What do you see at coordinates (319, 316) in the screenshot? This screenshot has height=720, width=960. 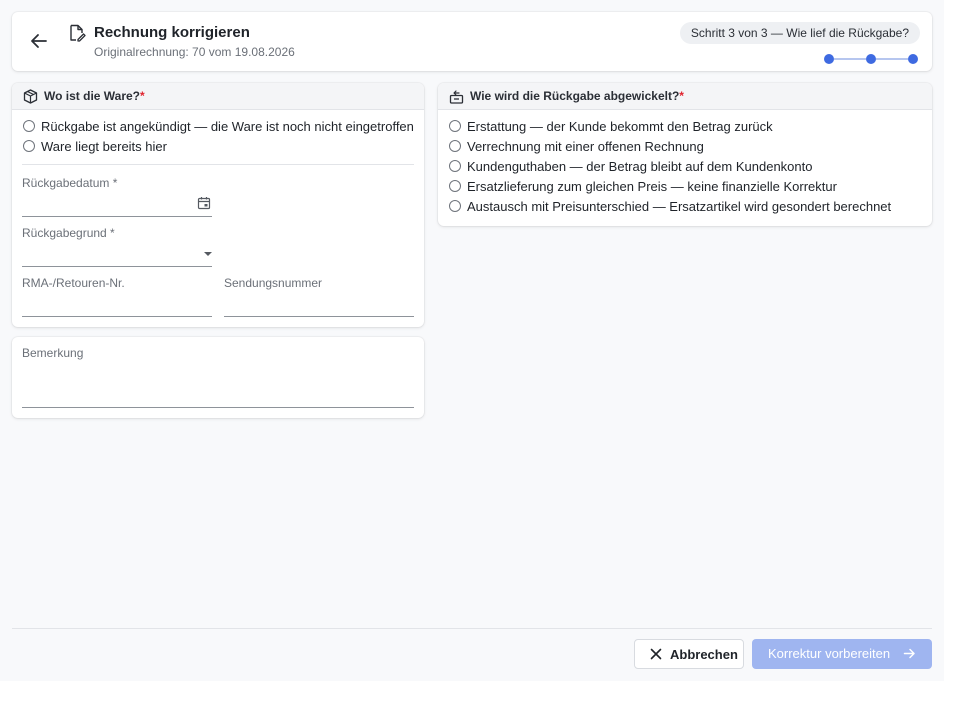 I see `tracking-number-input` at bounding box center [319, 316].